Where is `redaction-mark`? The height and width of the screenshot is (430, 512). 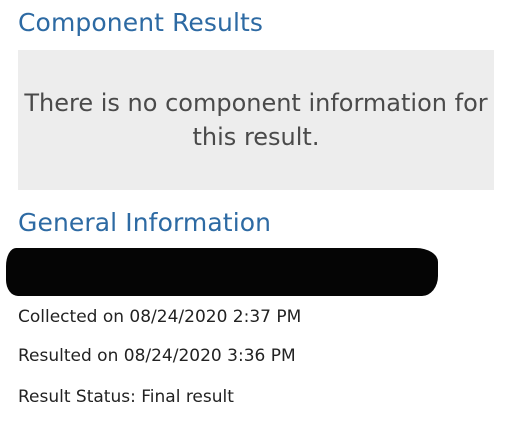 redaction-mark is located at coordinates (222, 272).